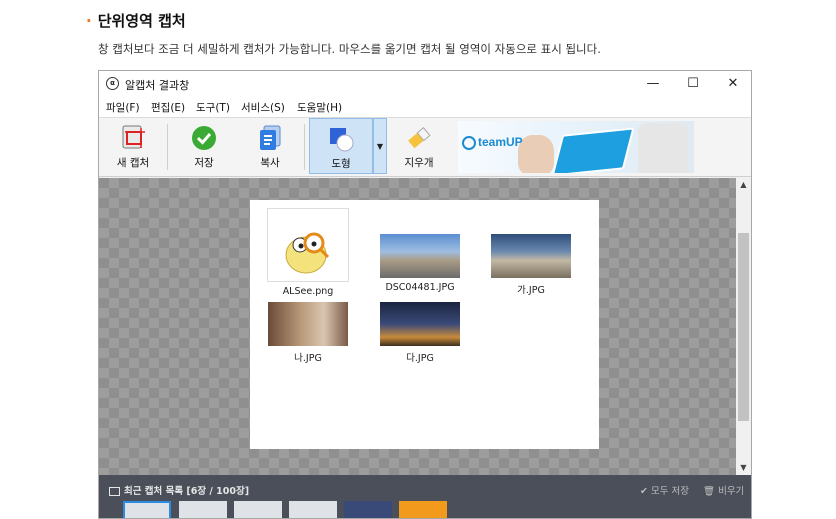 This screenshot has height=519, width=836. I want to click on menu-file: 파일(F), so click(123, 107).